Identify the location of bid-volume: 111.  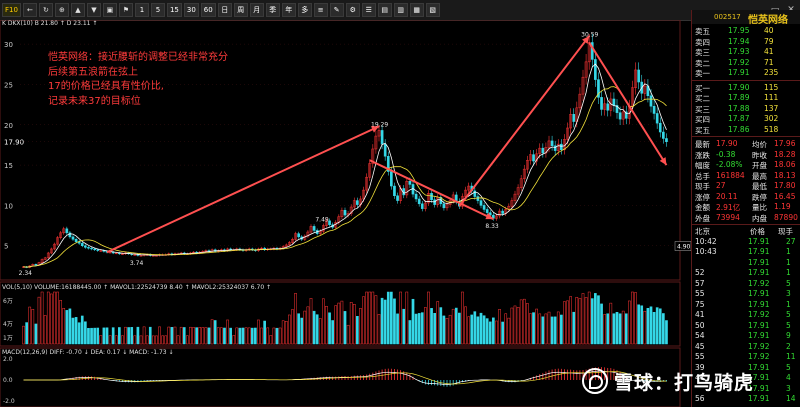
(771, 97).